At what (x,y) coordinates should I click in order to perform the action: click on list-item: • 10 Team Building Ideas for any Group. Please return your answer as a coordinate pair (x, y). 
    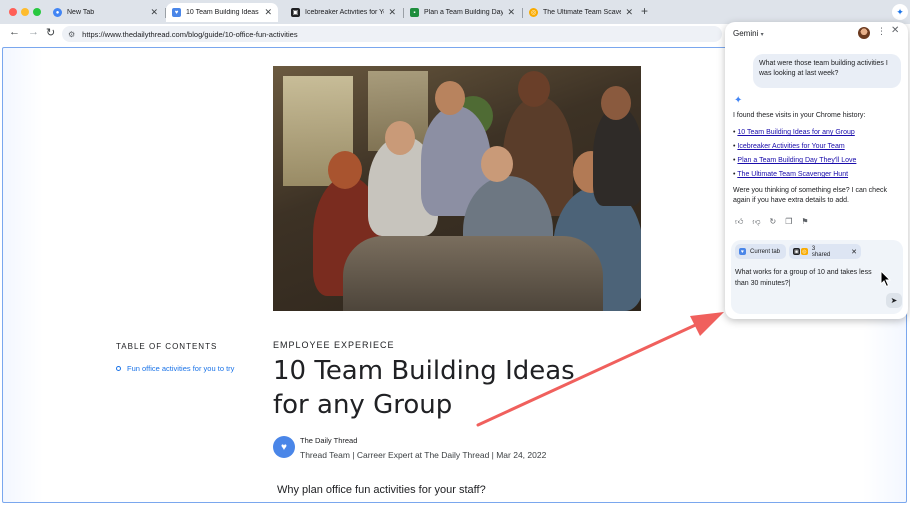
    Looking at the image, I should click on (794, 132).